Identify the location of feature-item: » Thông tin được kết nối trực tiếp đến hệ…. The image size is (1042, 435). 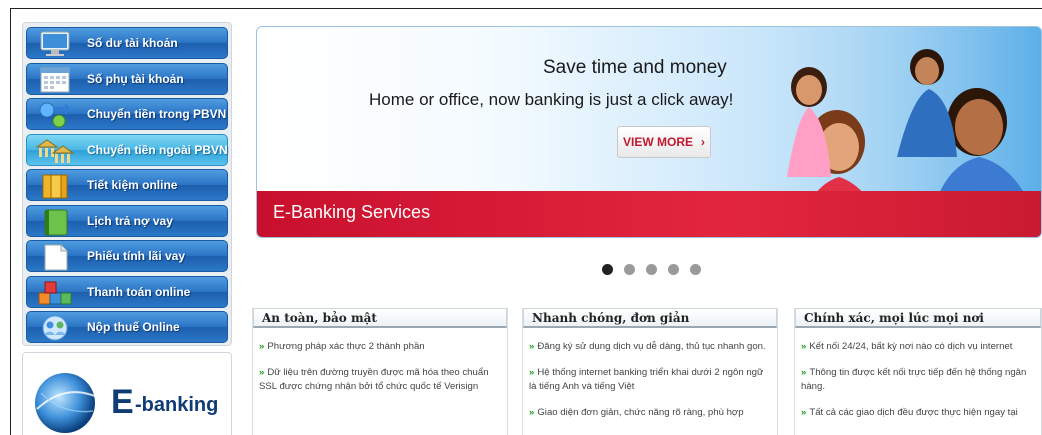
(914, 379).